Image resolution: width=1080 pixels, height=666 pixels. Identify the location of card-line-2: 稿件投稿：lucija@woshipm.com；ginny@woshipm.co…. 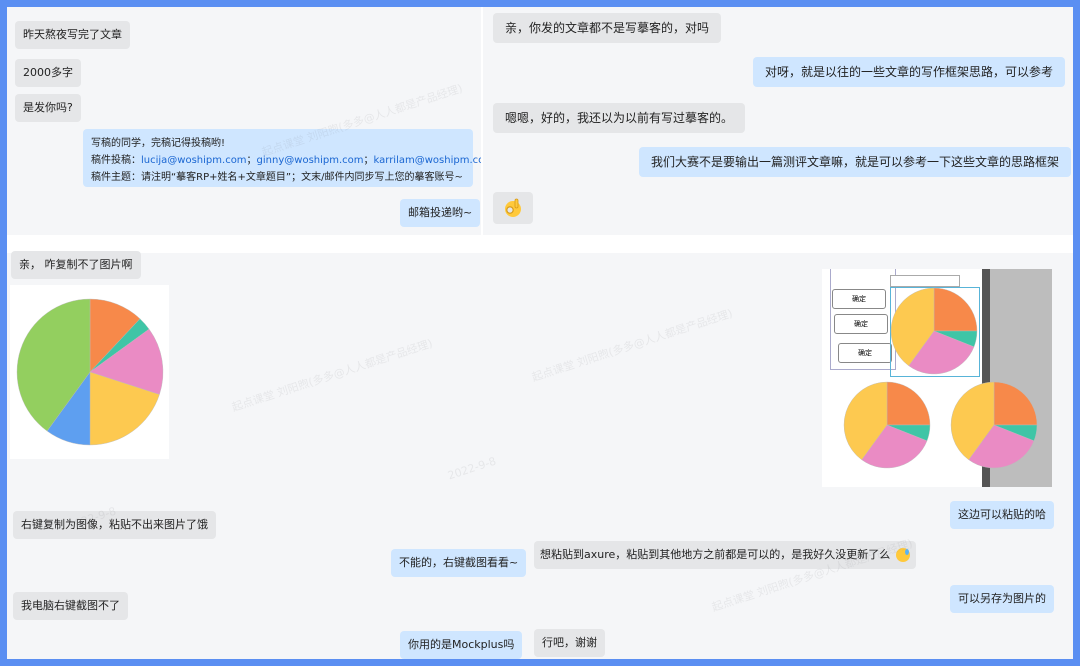
(292, 160).